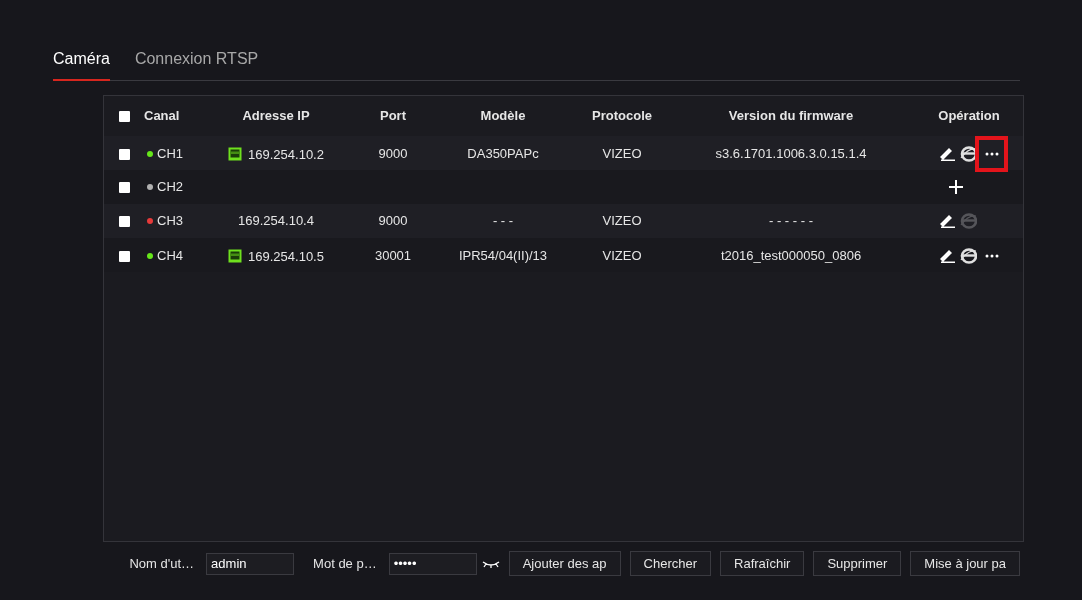 The image size is (1082, 600). I want to click on column-header: Modèle, so click(503, 116).